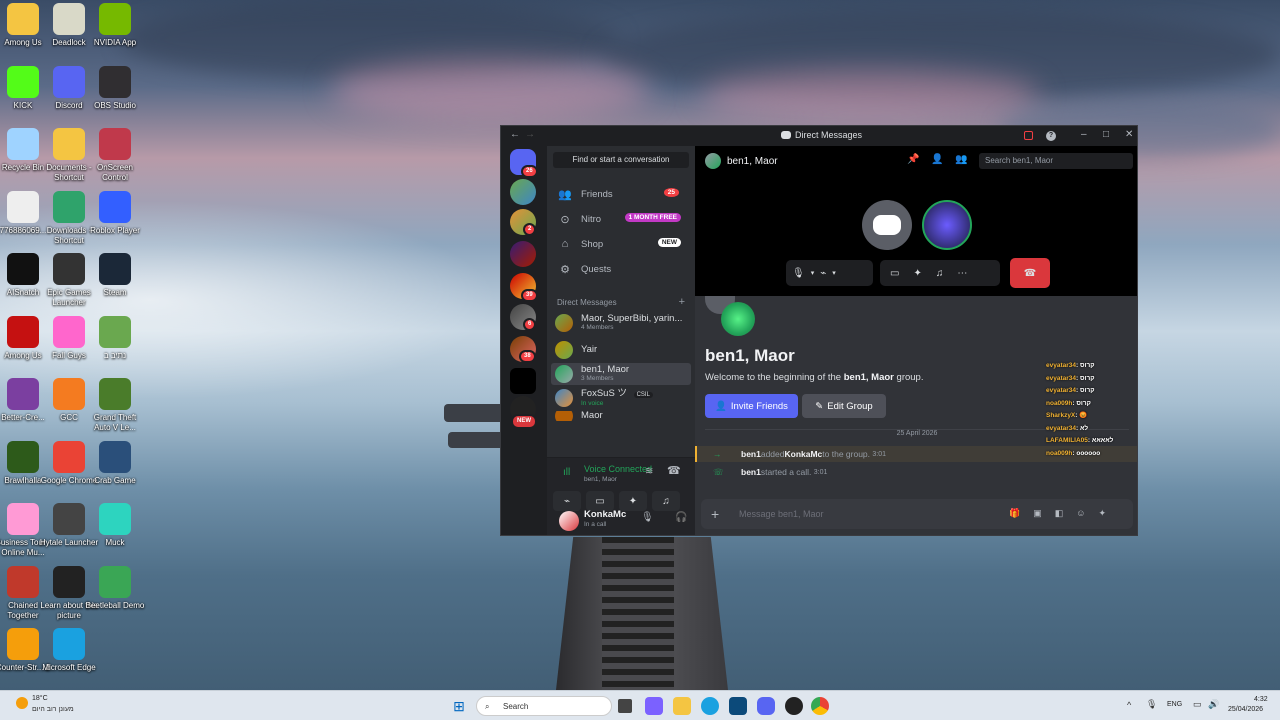  What do you see at coordinates (621, 244) in the screenshot?
I see `nav-shop: ⌂ Shop NEW` at bounding box center [621, 244].